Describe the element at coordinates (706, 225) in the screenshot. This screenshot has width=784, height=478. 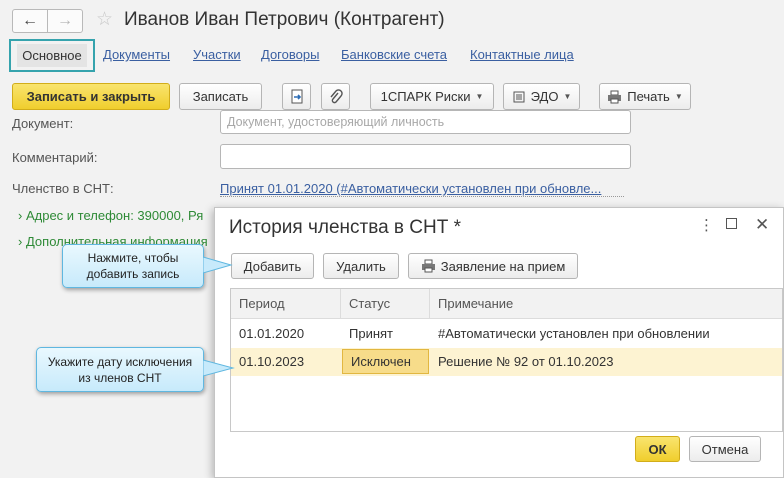
I see `more-menu-icon: ⋮` at that location.